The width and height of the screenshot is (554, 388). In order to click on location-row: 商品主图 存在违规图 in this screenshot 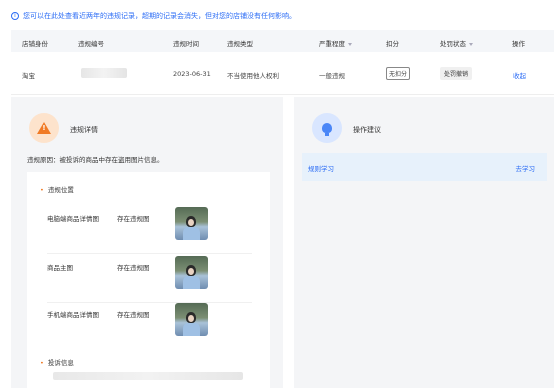, I will do `click(149, 279)`.